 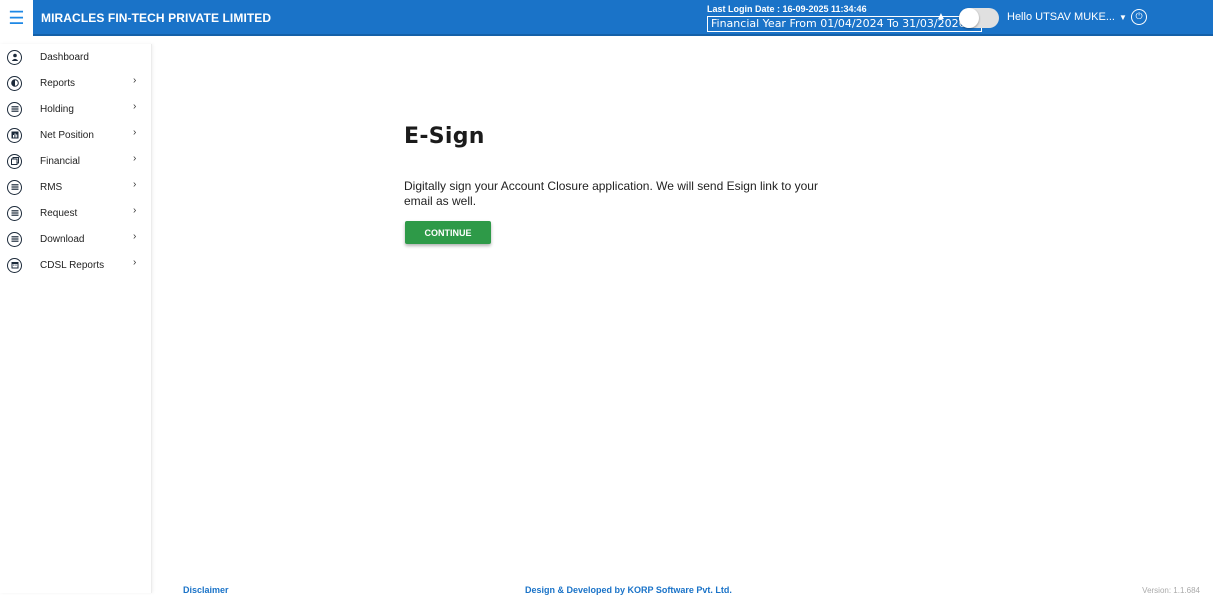 I want to click on page-title: E-Sign, so click(x=444, y=136).